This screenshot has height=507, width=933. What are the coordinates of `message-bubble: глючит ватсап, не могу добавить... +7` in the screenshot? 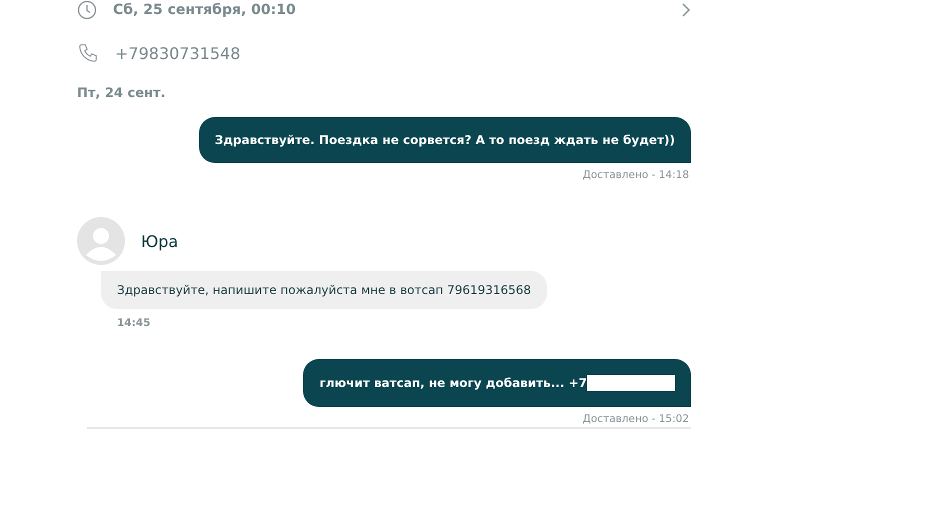 It's located at (497, 383).